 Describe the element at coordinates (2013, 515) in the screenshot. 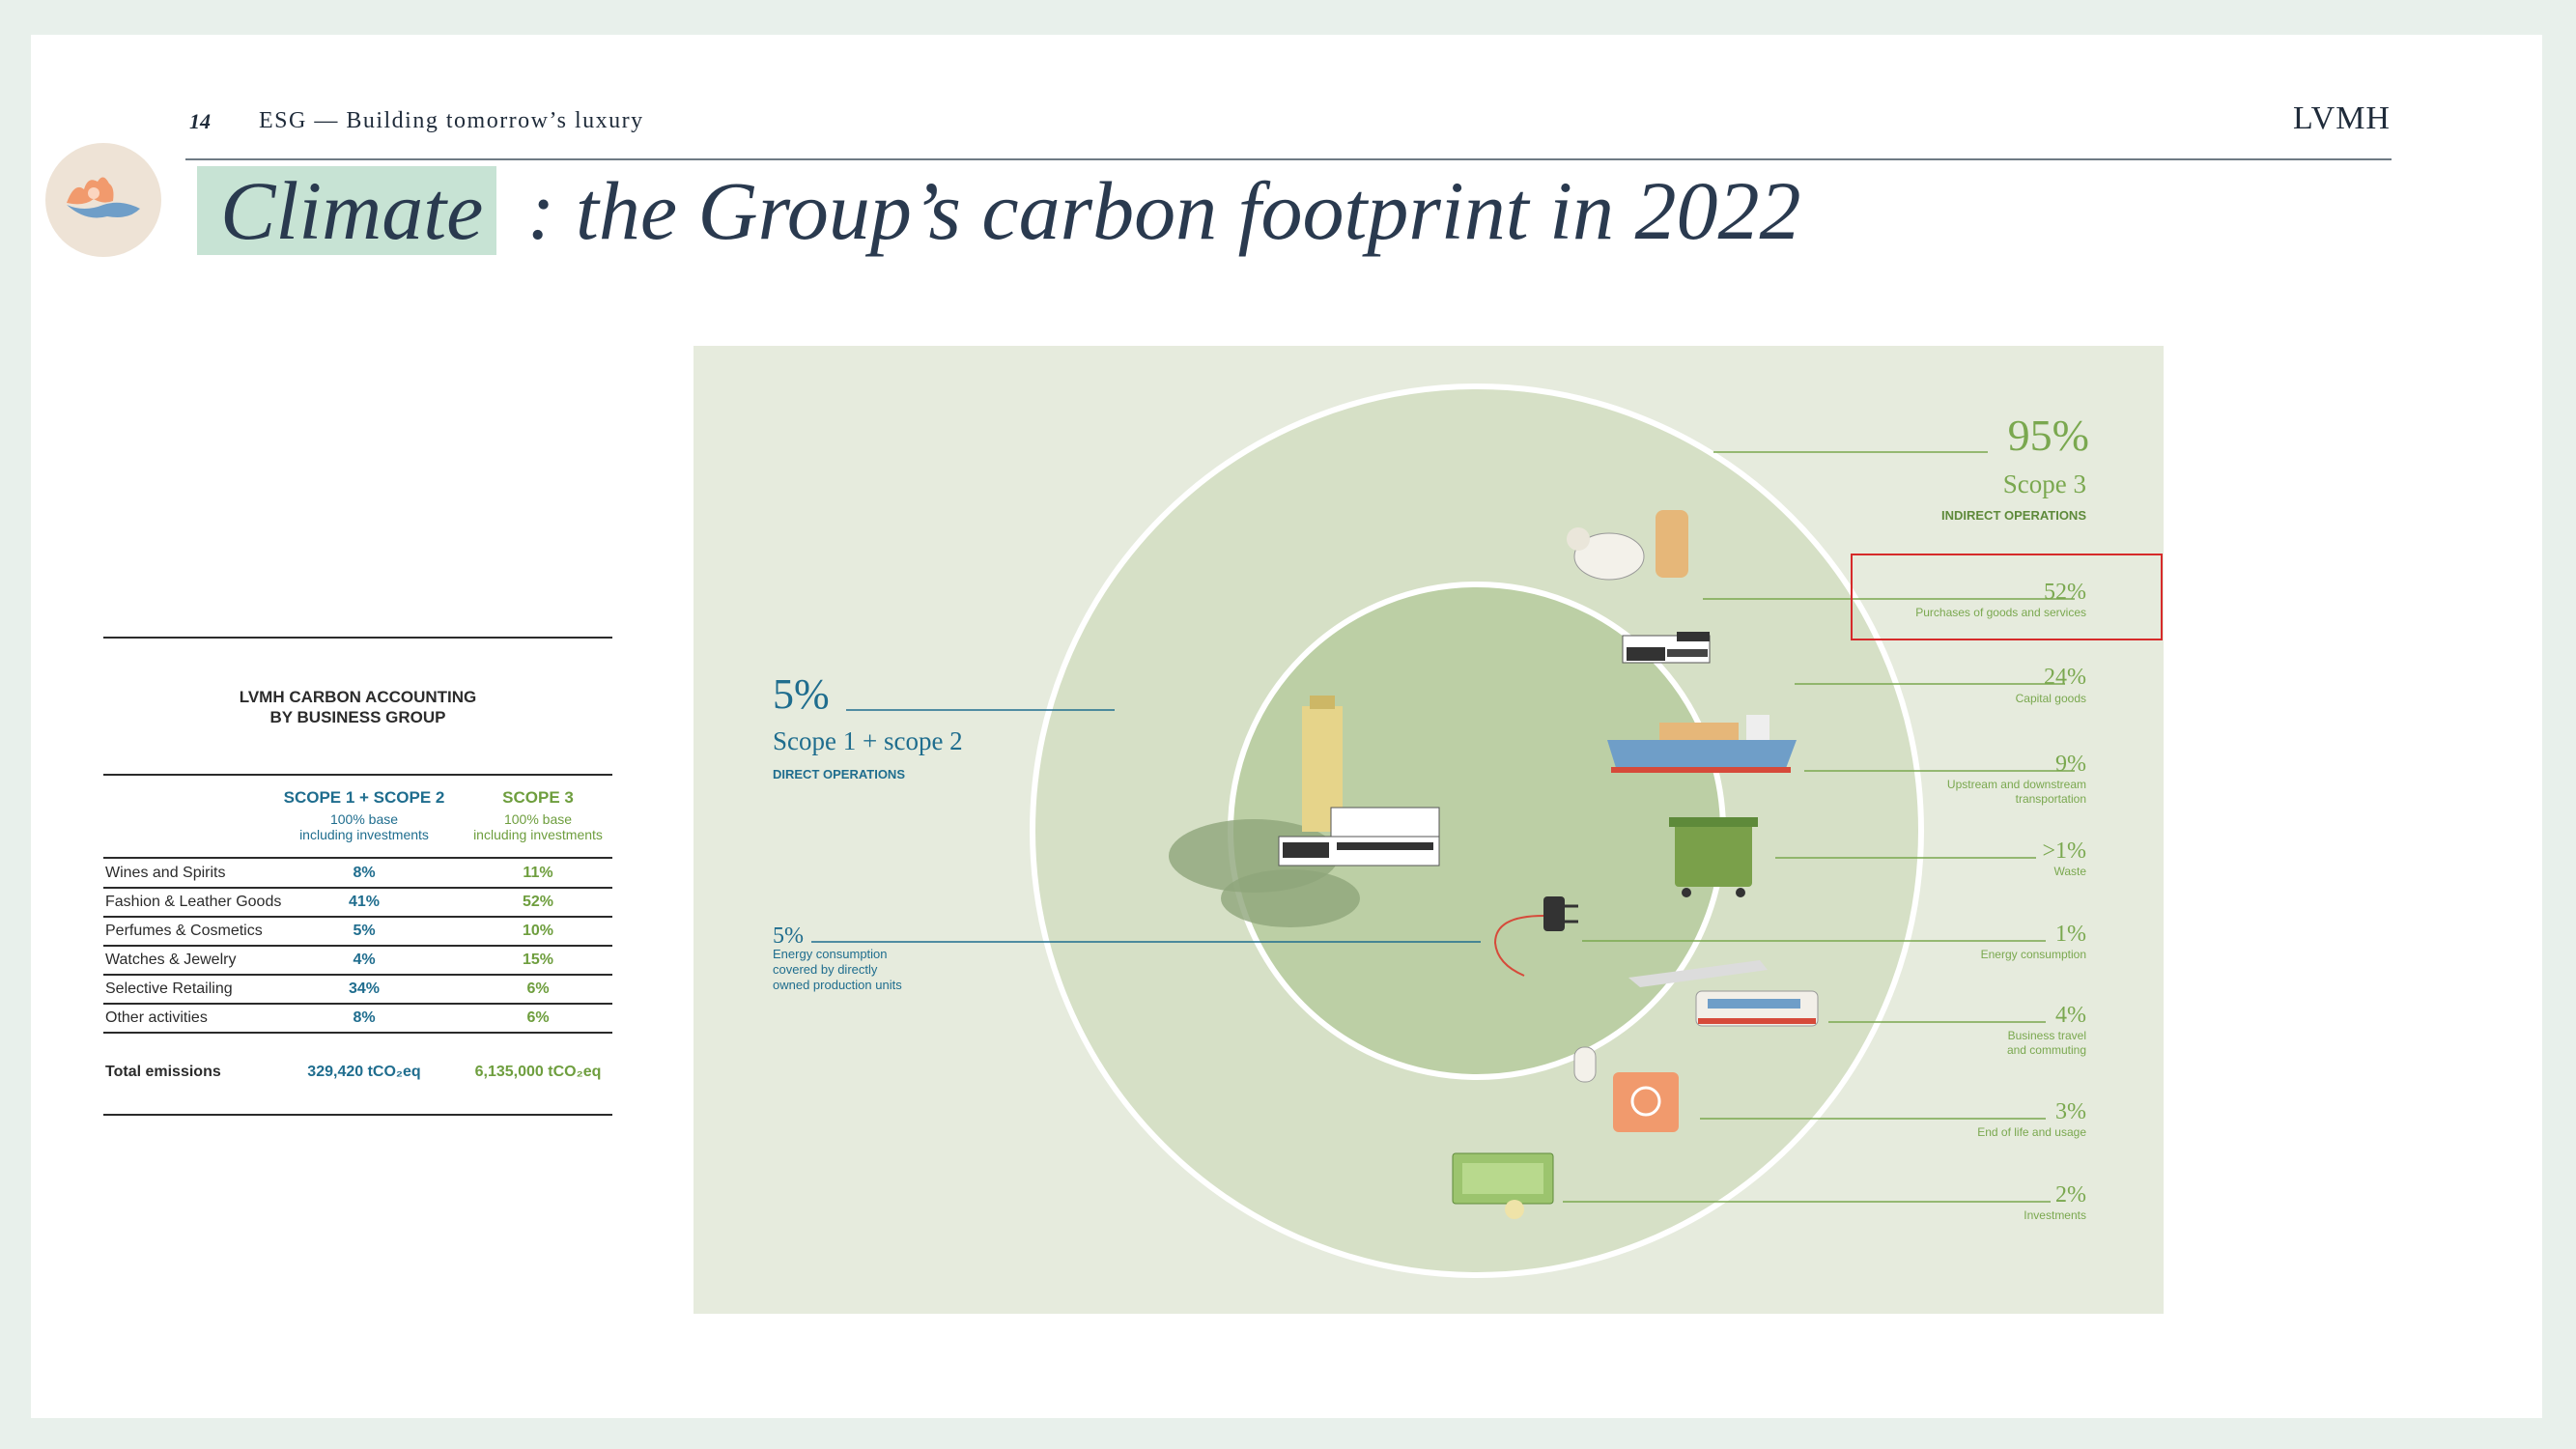

I see `scope3-sub: INDIRECT OPERATIONS` at that location.